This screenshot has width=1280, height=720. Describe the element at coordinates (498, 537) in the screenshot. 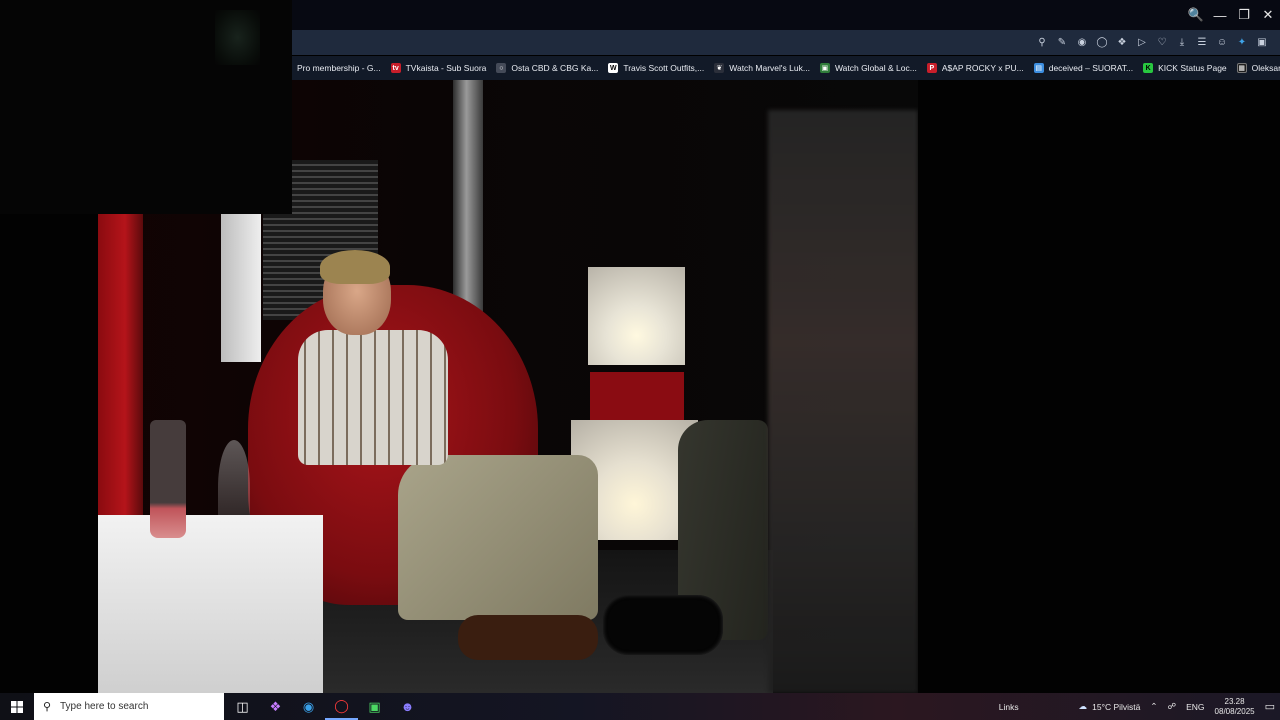

I see `man-trousers` at that location.